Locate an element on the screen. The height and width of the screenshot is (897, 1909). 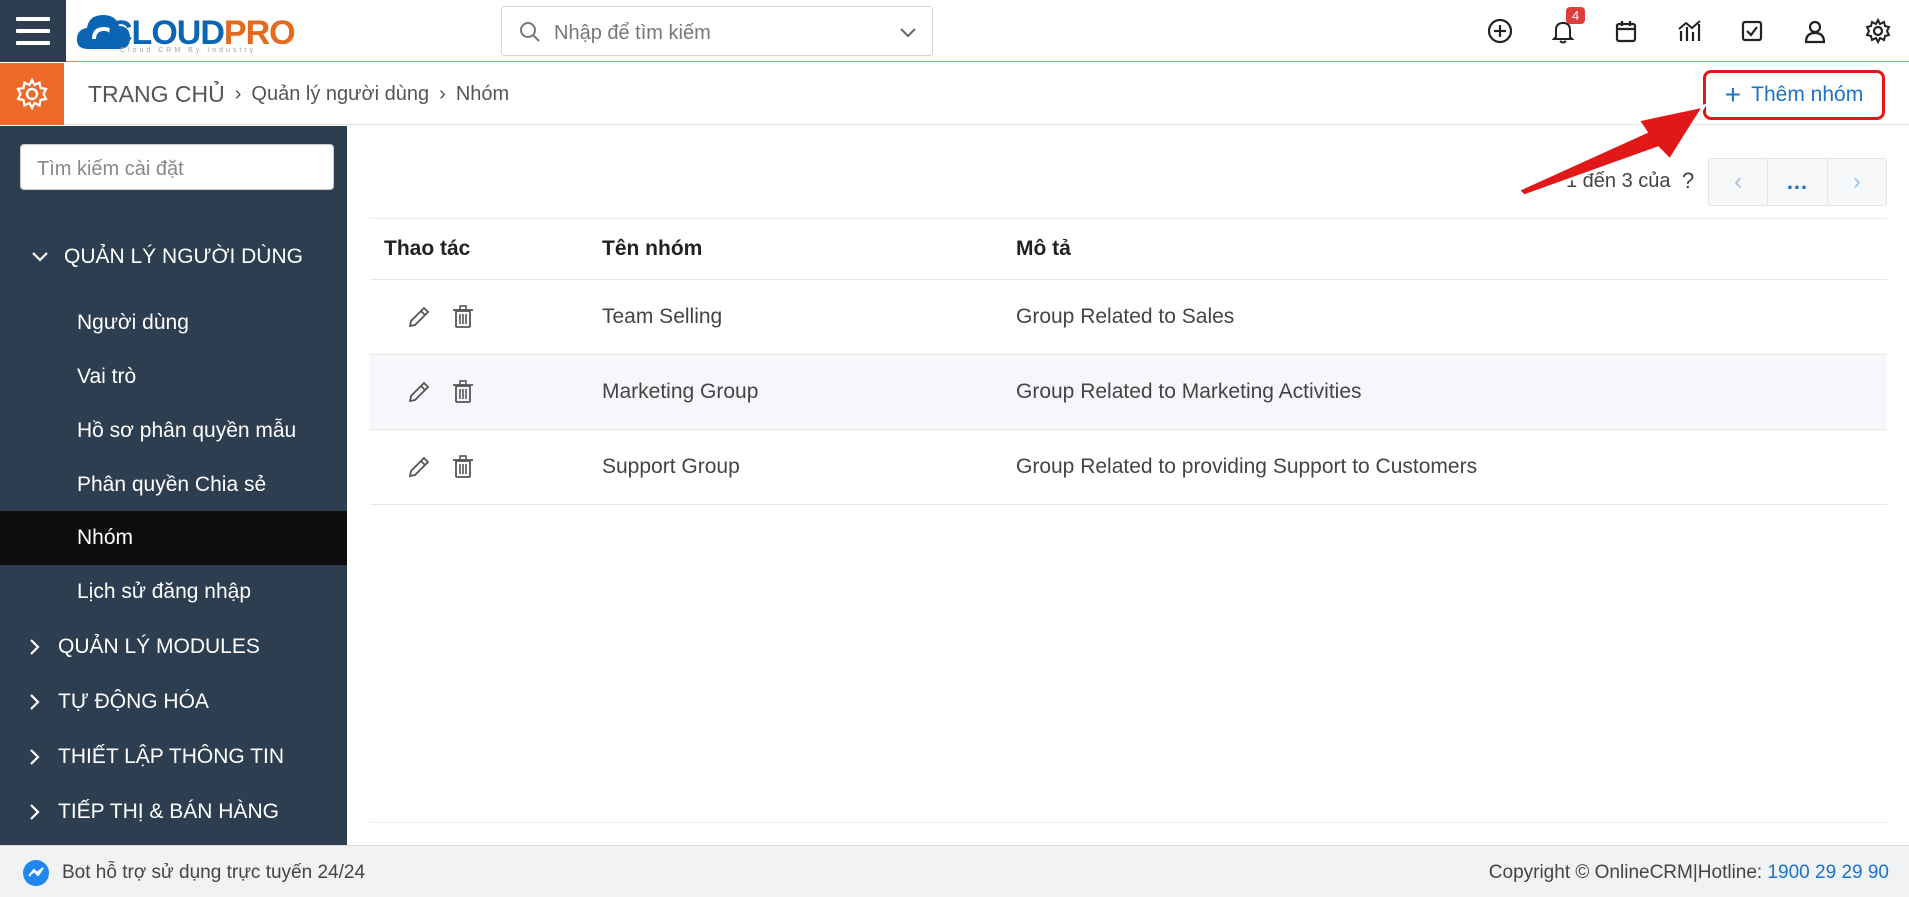
notification-badge: 4 is located at coordinates (1576, 15).